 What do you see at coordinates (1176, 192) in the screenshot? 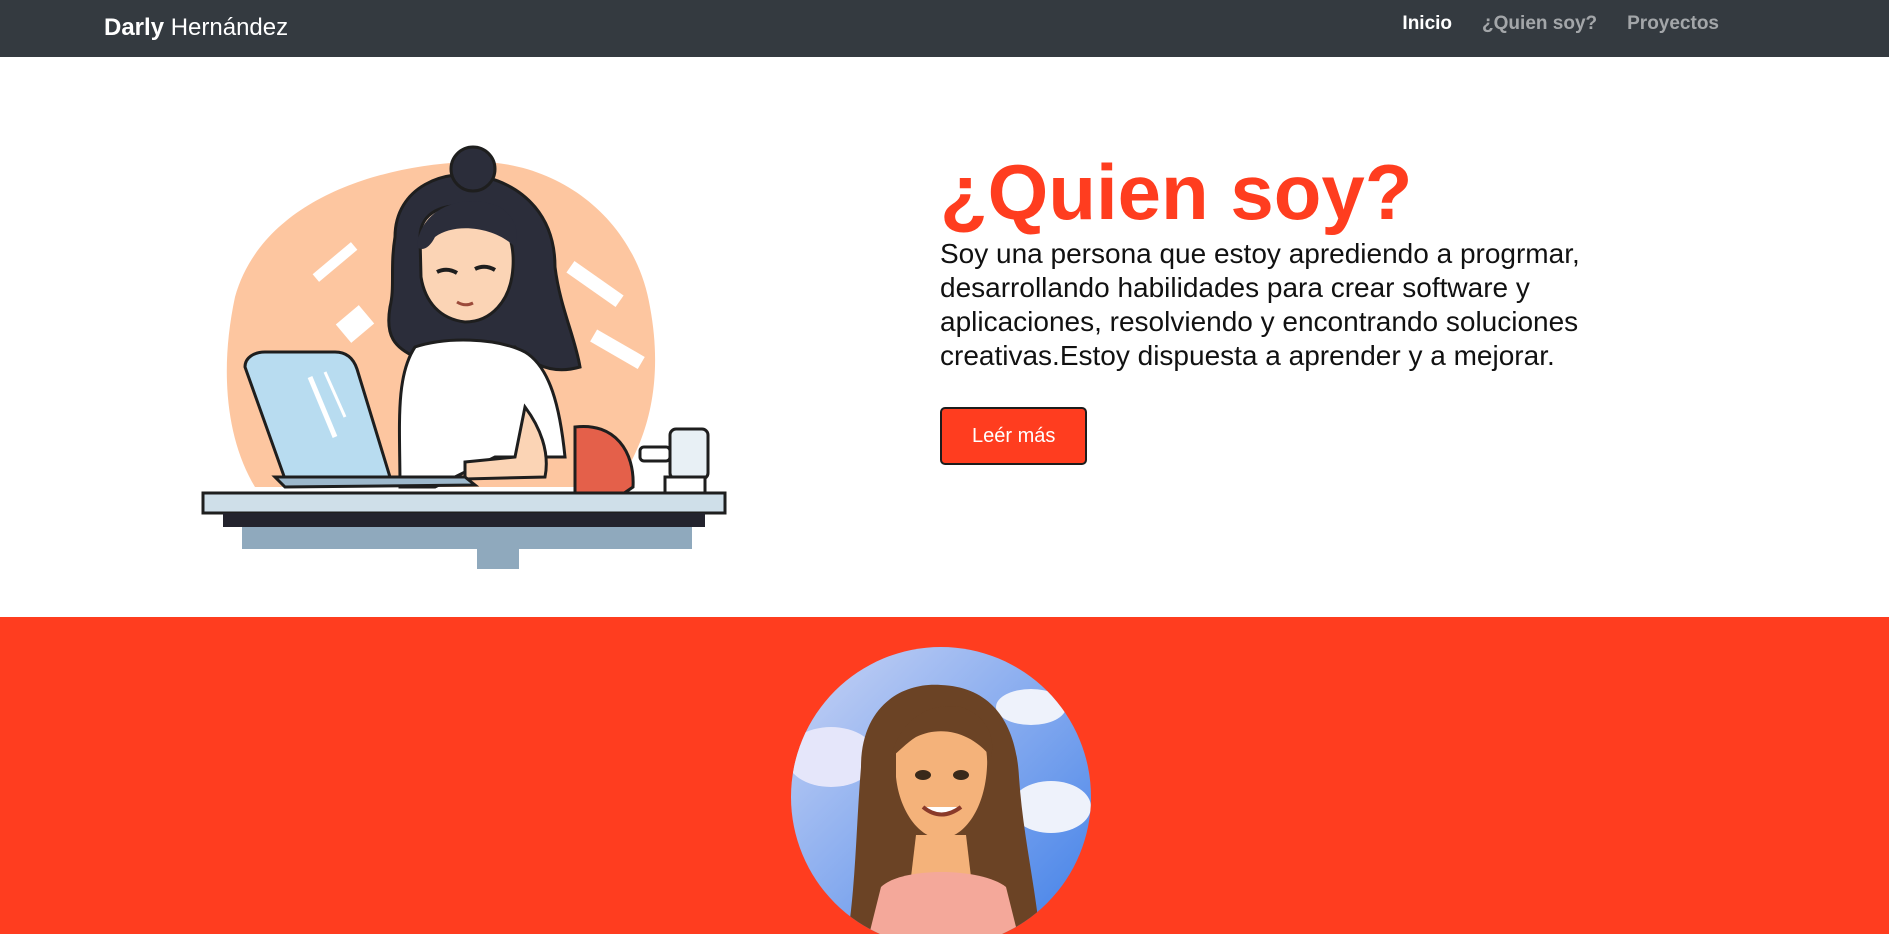
I see `hero-title: ¿Quien soy?` at bounding box center [1176, 192].